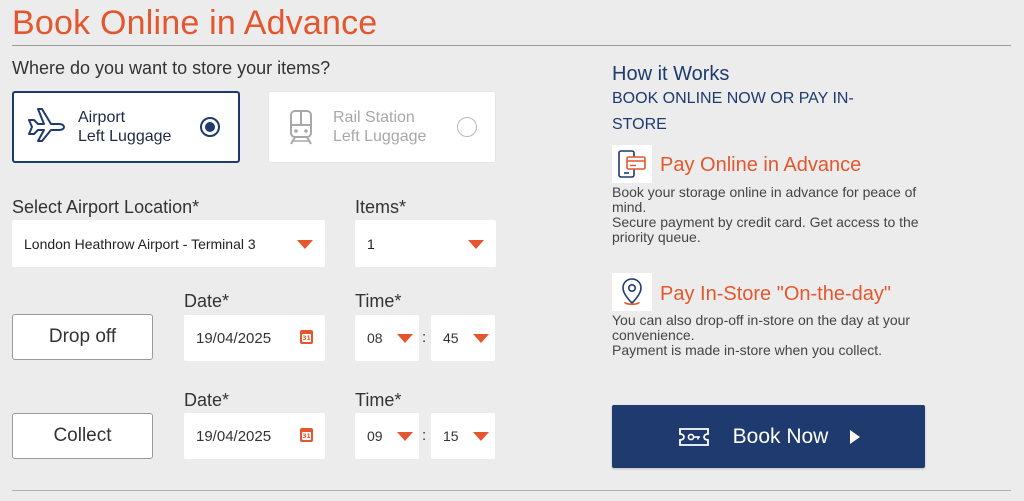  What do you see at coordinates (234, 436) in the screenshot?
I see `collect-date-value: 19/04/2025` at bounding box center [234, 436].